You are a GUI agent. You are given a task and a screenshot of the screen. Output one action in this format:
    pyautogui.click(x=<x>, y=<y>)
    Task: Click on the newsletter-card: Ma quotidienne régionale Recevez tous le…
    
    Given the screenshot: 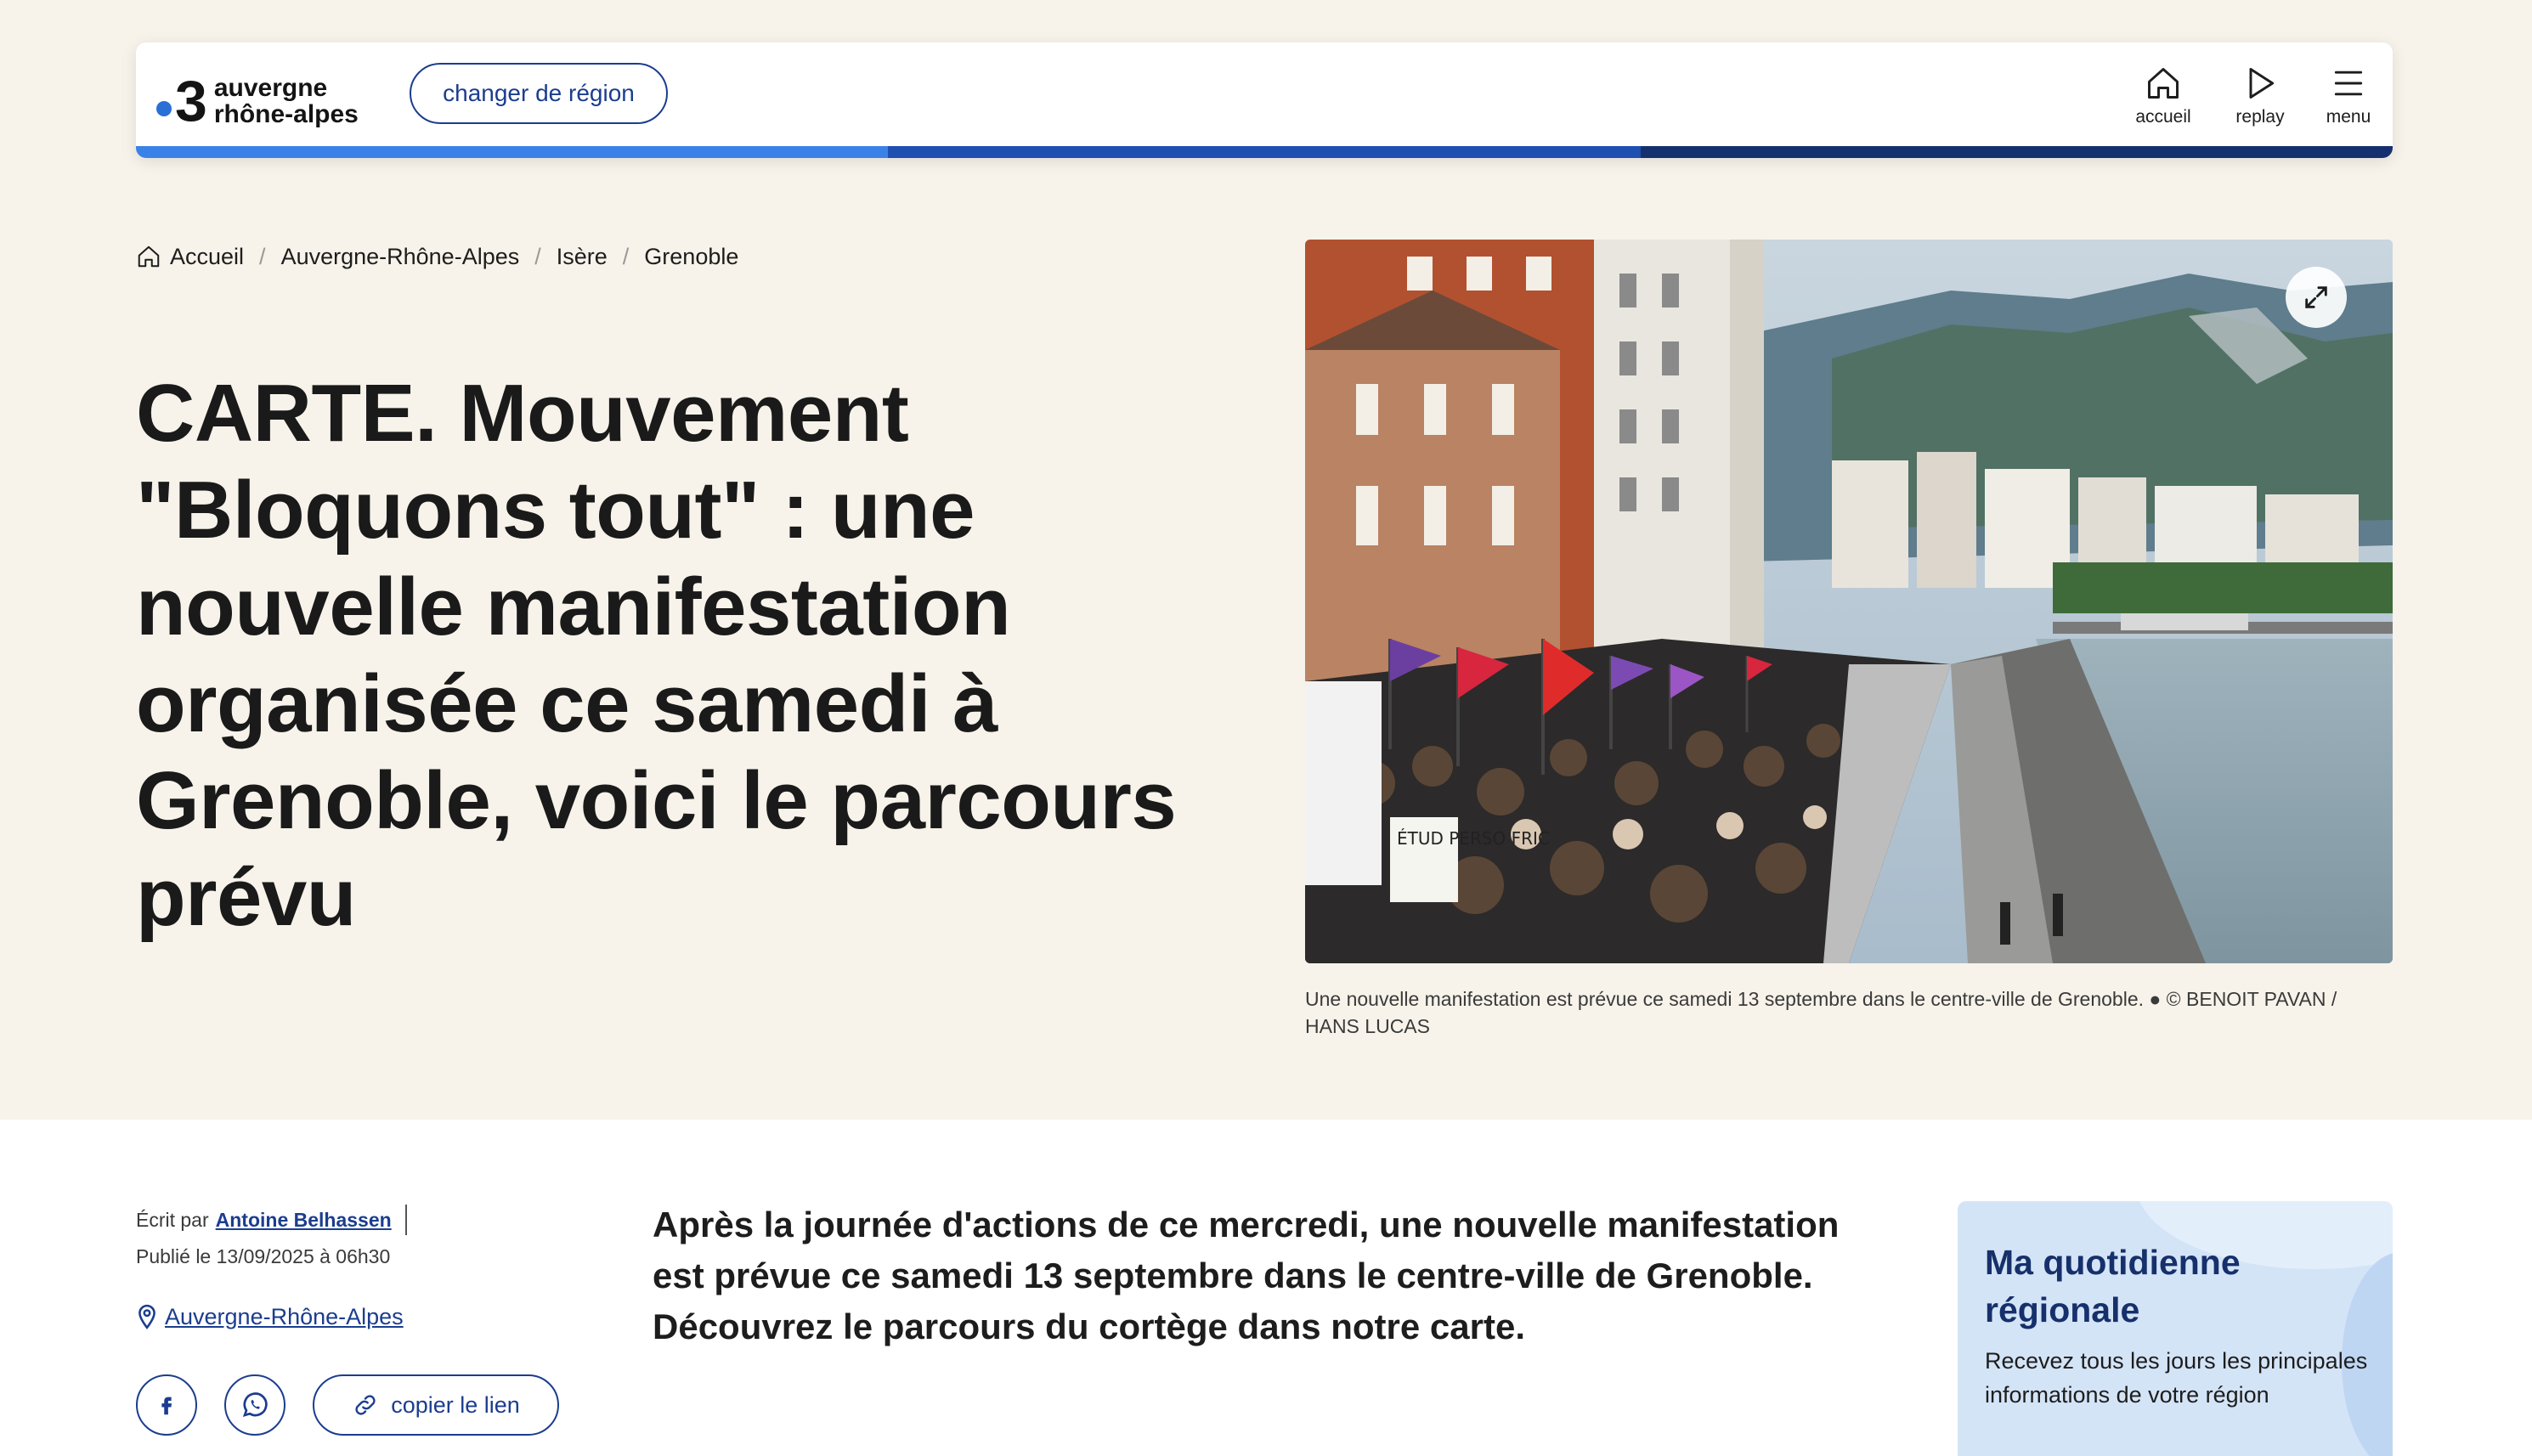 What is the action you would take?
    pyautogui.click(x=2175, y=1328)
    